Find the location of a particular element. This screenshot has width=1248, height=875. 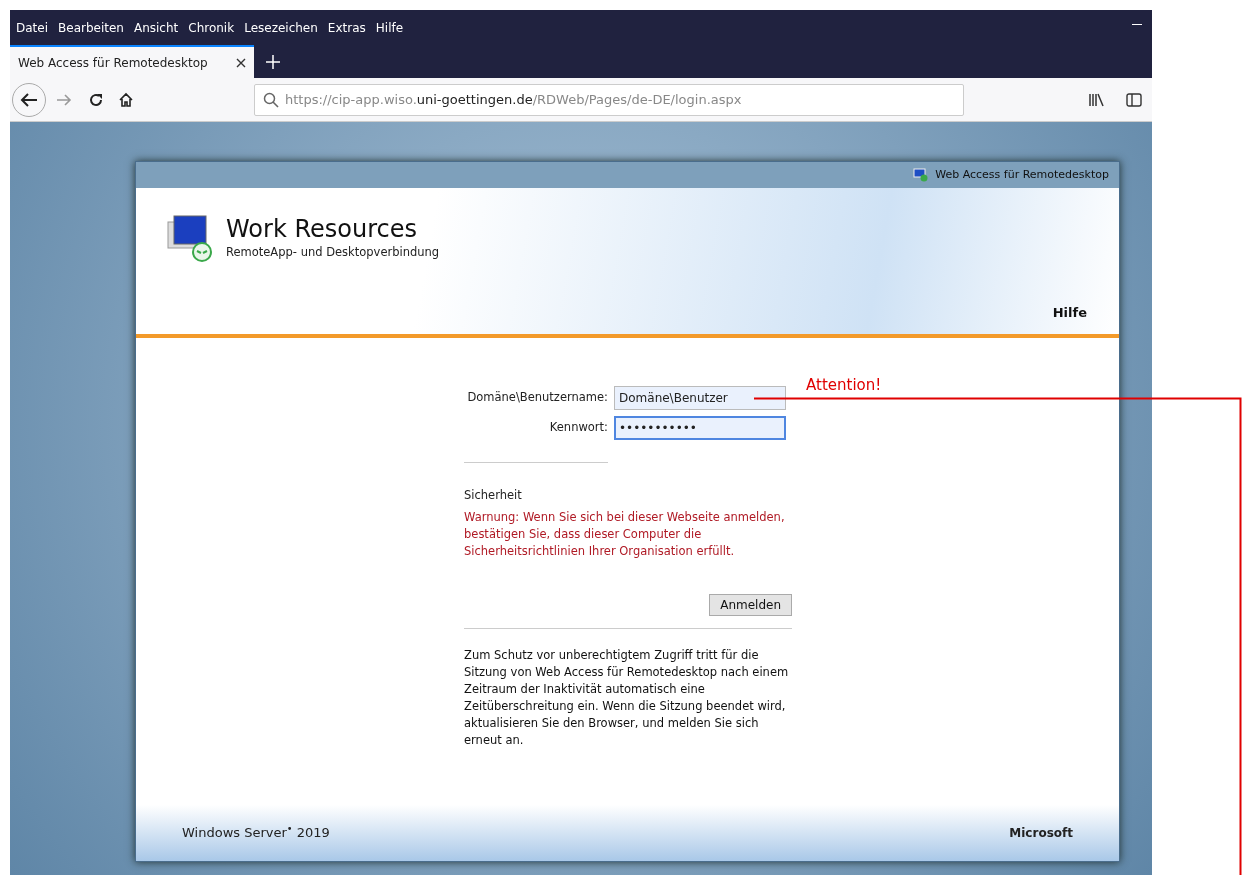

security-heading: Sicherheit is located at coordinates (493, 495).